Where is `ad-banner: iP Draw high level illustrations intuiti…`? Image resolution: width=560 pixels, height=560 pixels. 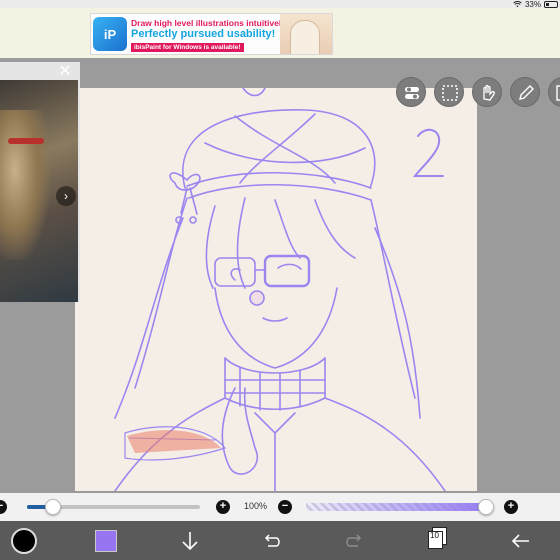
ad-banner: iP Draw high level illustrations intuiti… is located at coordinates (211, 34).